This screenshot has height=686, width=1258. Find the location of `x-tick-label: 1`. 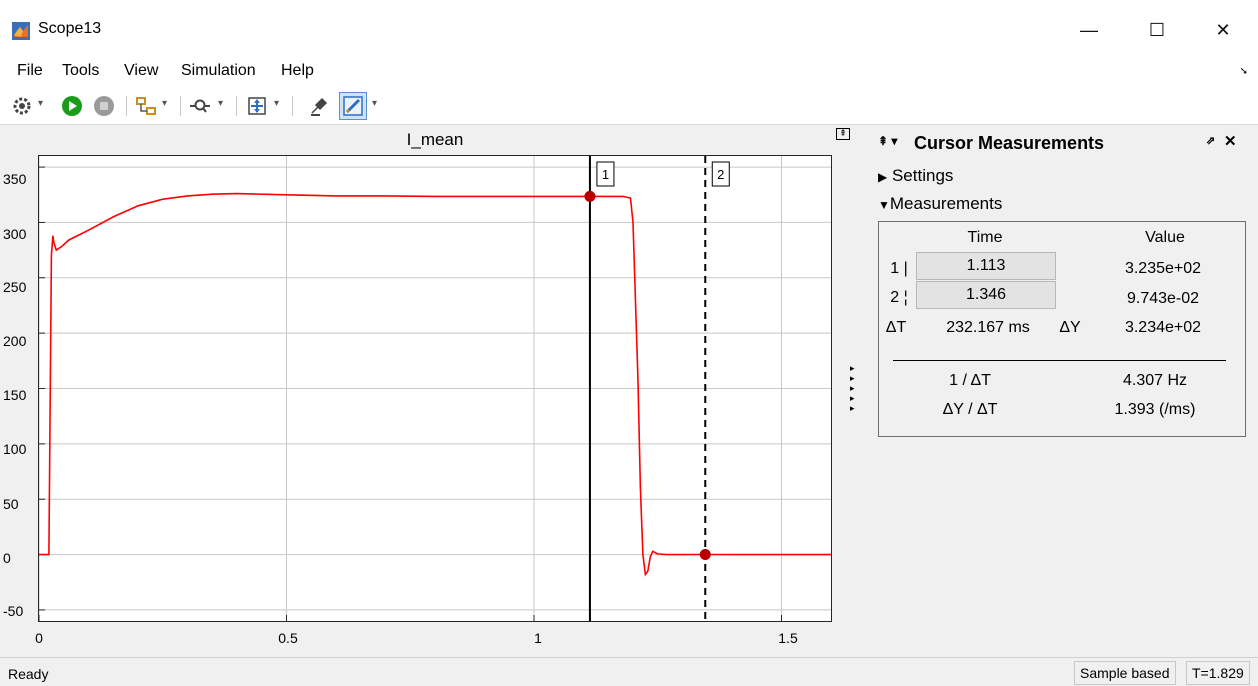

x-tick-label: 1 is located at coordinates (538, 638).